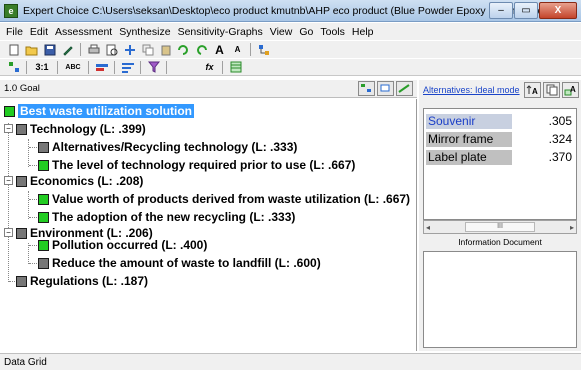  I want to click on graphical-comparison-icon, so click(101, 67).